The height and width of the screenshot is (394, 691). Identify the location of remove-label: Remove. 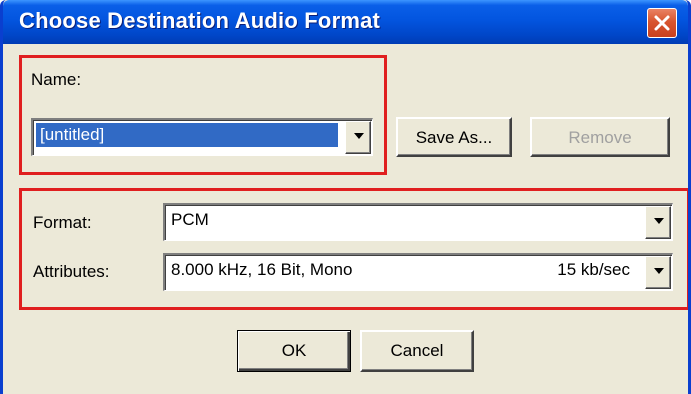
(600, 137).